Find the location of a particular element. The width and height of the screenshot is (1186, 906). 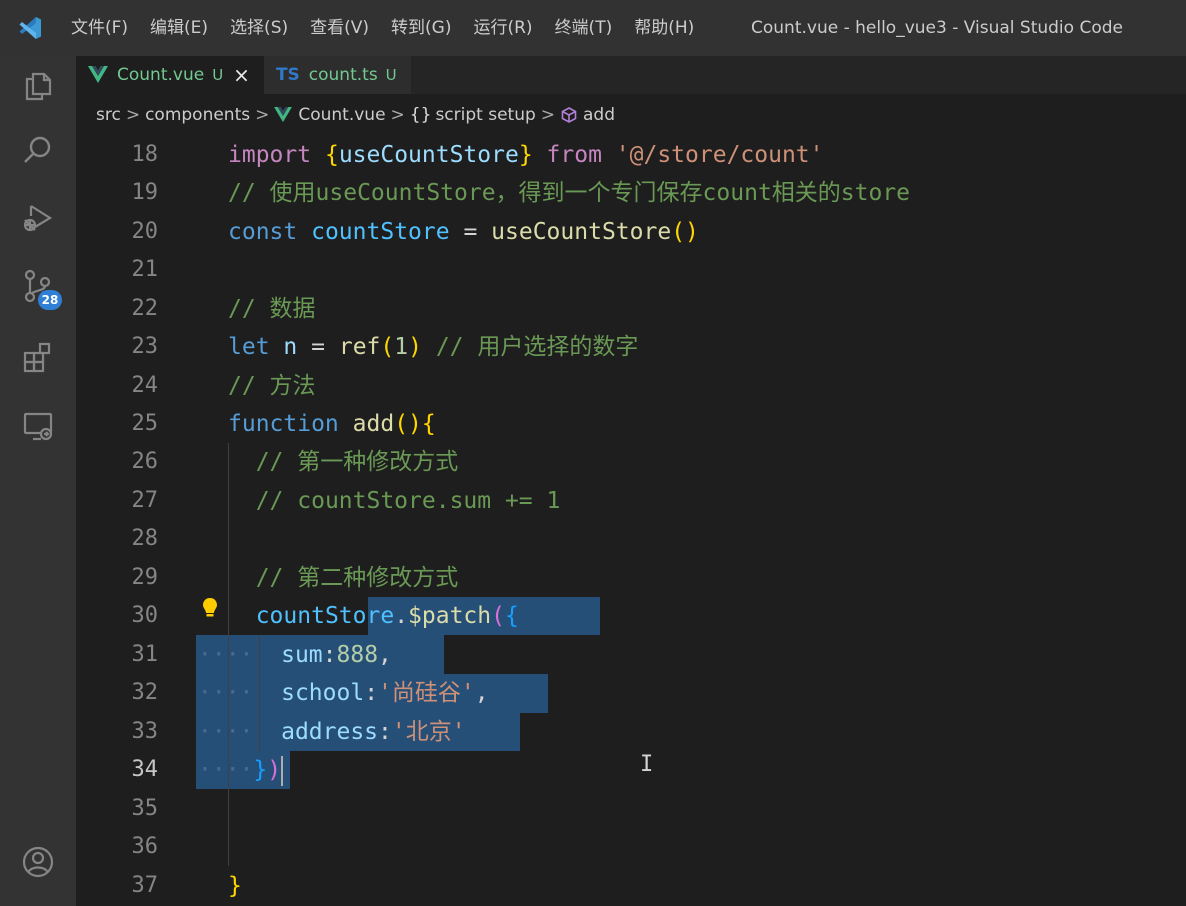

code-line-32: ···· school:'尚硅谷', is located at coordinates (343, 693).